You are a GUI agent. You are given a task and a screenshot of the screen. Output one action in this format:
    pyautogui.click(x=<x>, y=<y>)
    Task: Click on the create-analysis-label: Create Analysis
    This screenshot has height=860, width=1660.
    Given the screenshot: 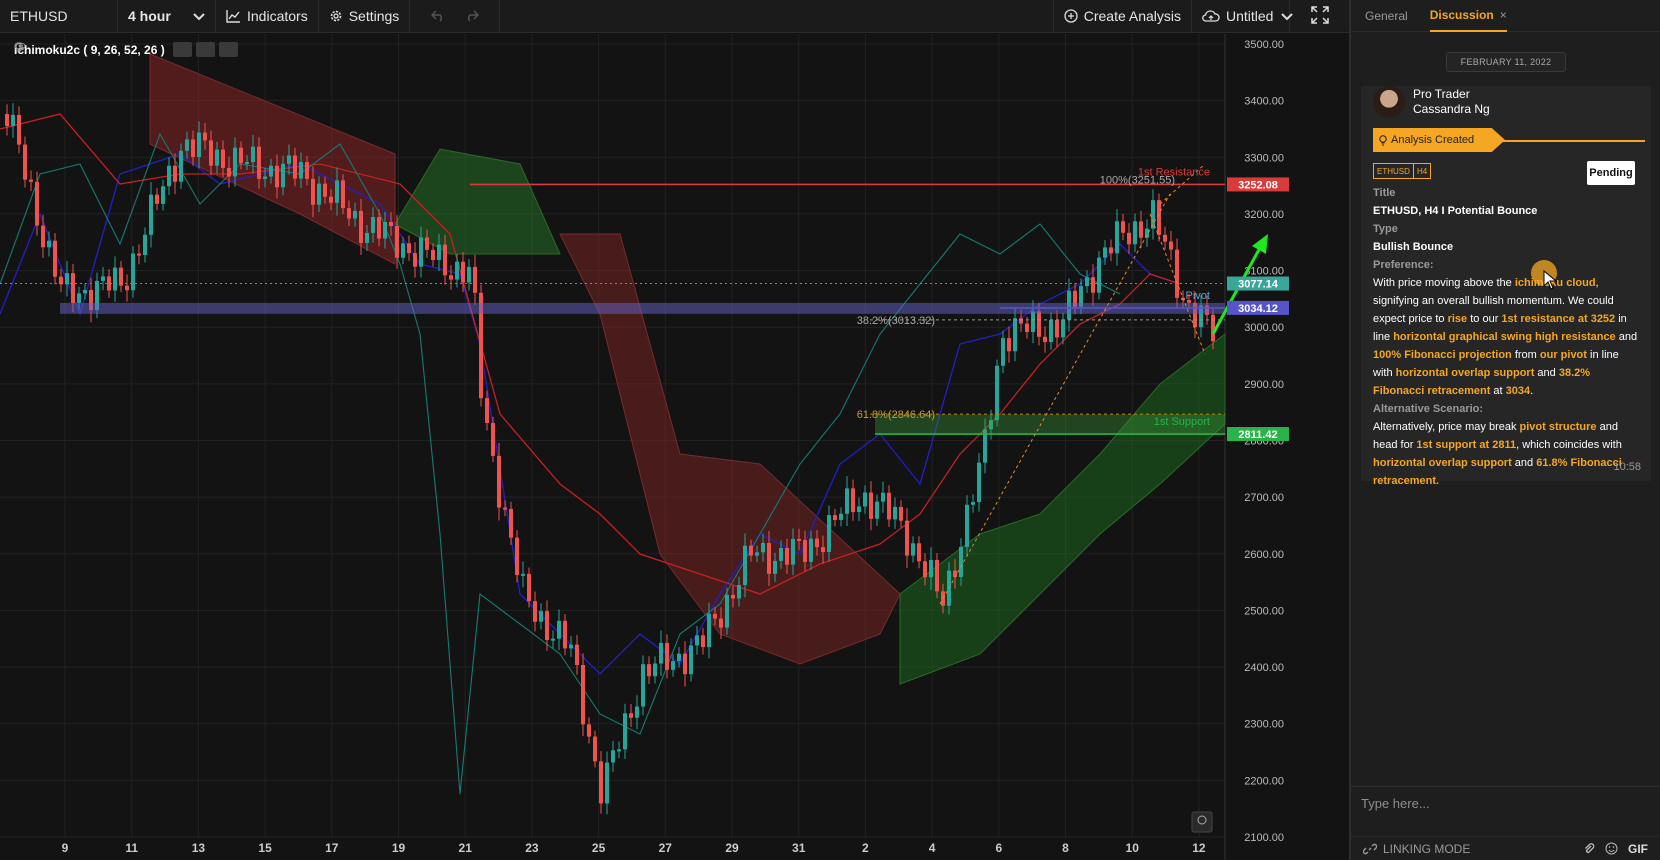 What is the action you would take?
    pyautogui.click(x=1132, y=16)
    